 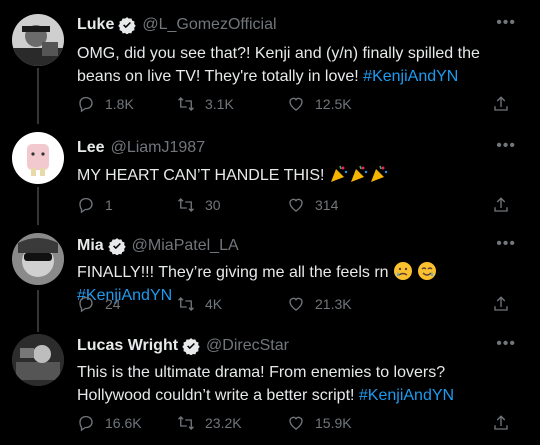 I want to click on tweet-actions: 1.8K 3.1K 12.5K, so click(x=301, y=107).